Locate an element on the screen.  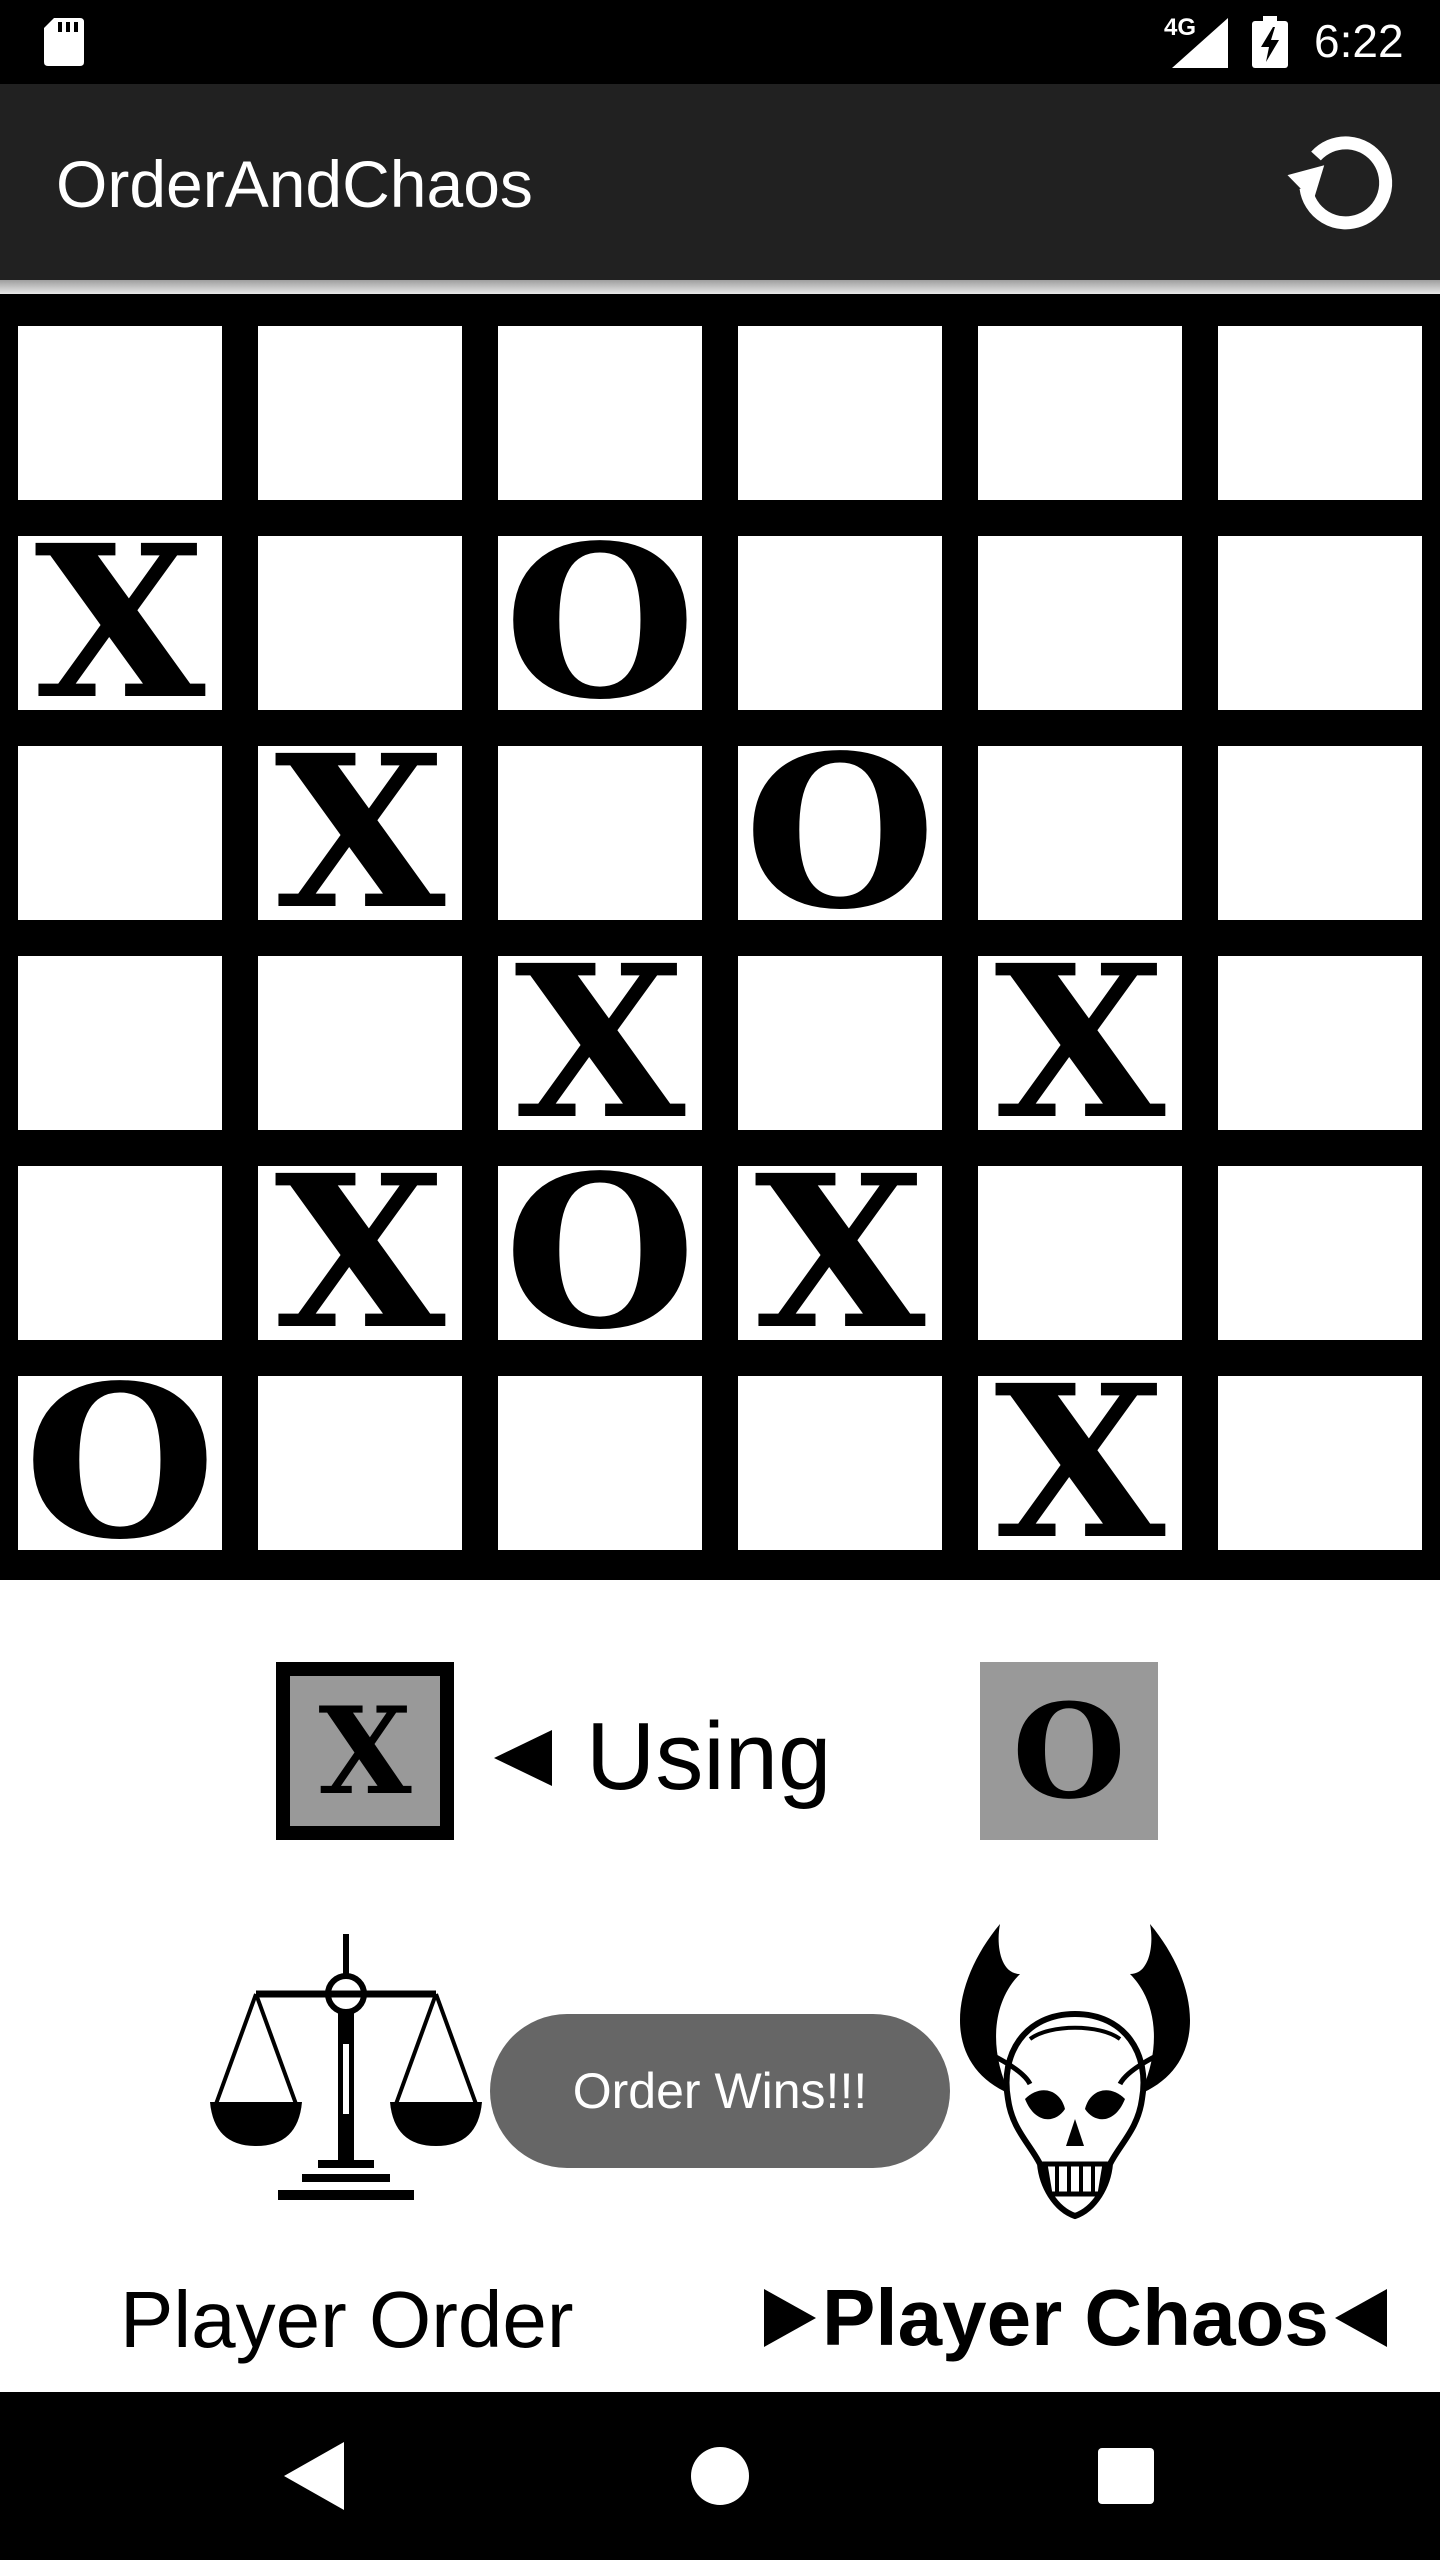
board-cell-r2-c5 is located at coordinates (1320, 833).